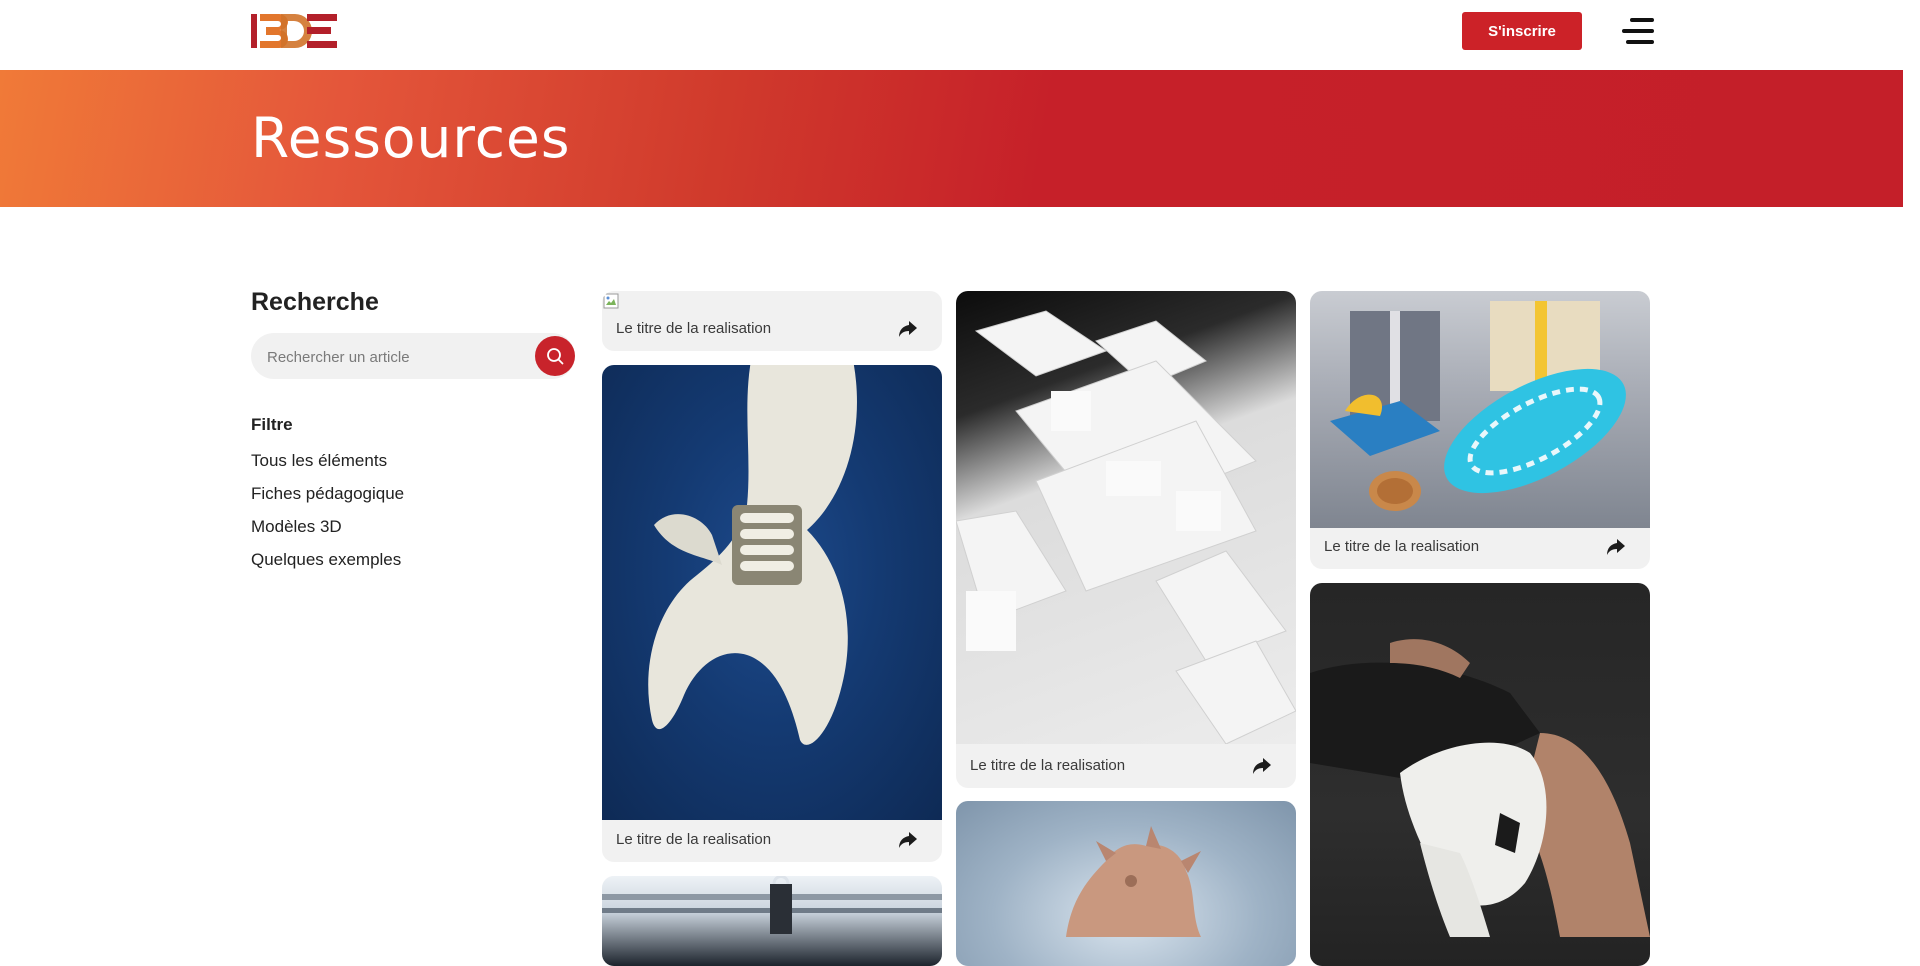  Describe the element at coordinates (327, 533) in the screenshot. I see `filter-3d-models: Modèles 3D` at that location.